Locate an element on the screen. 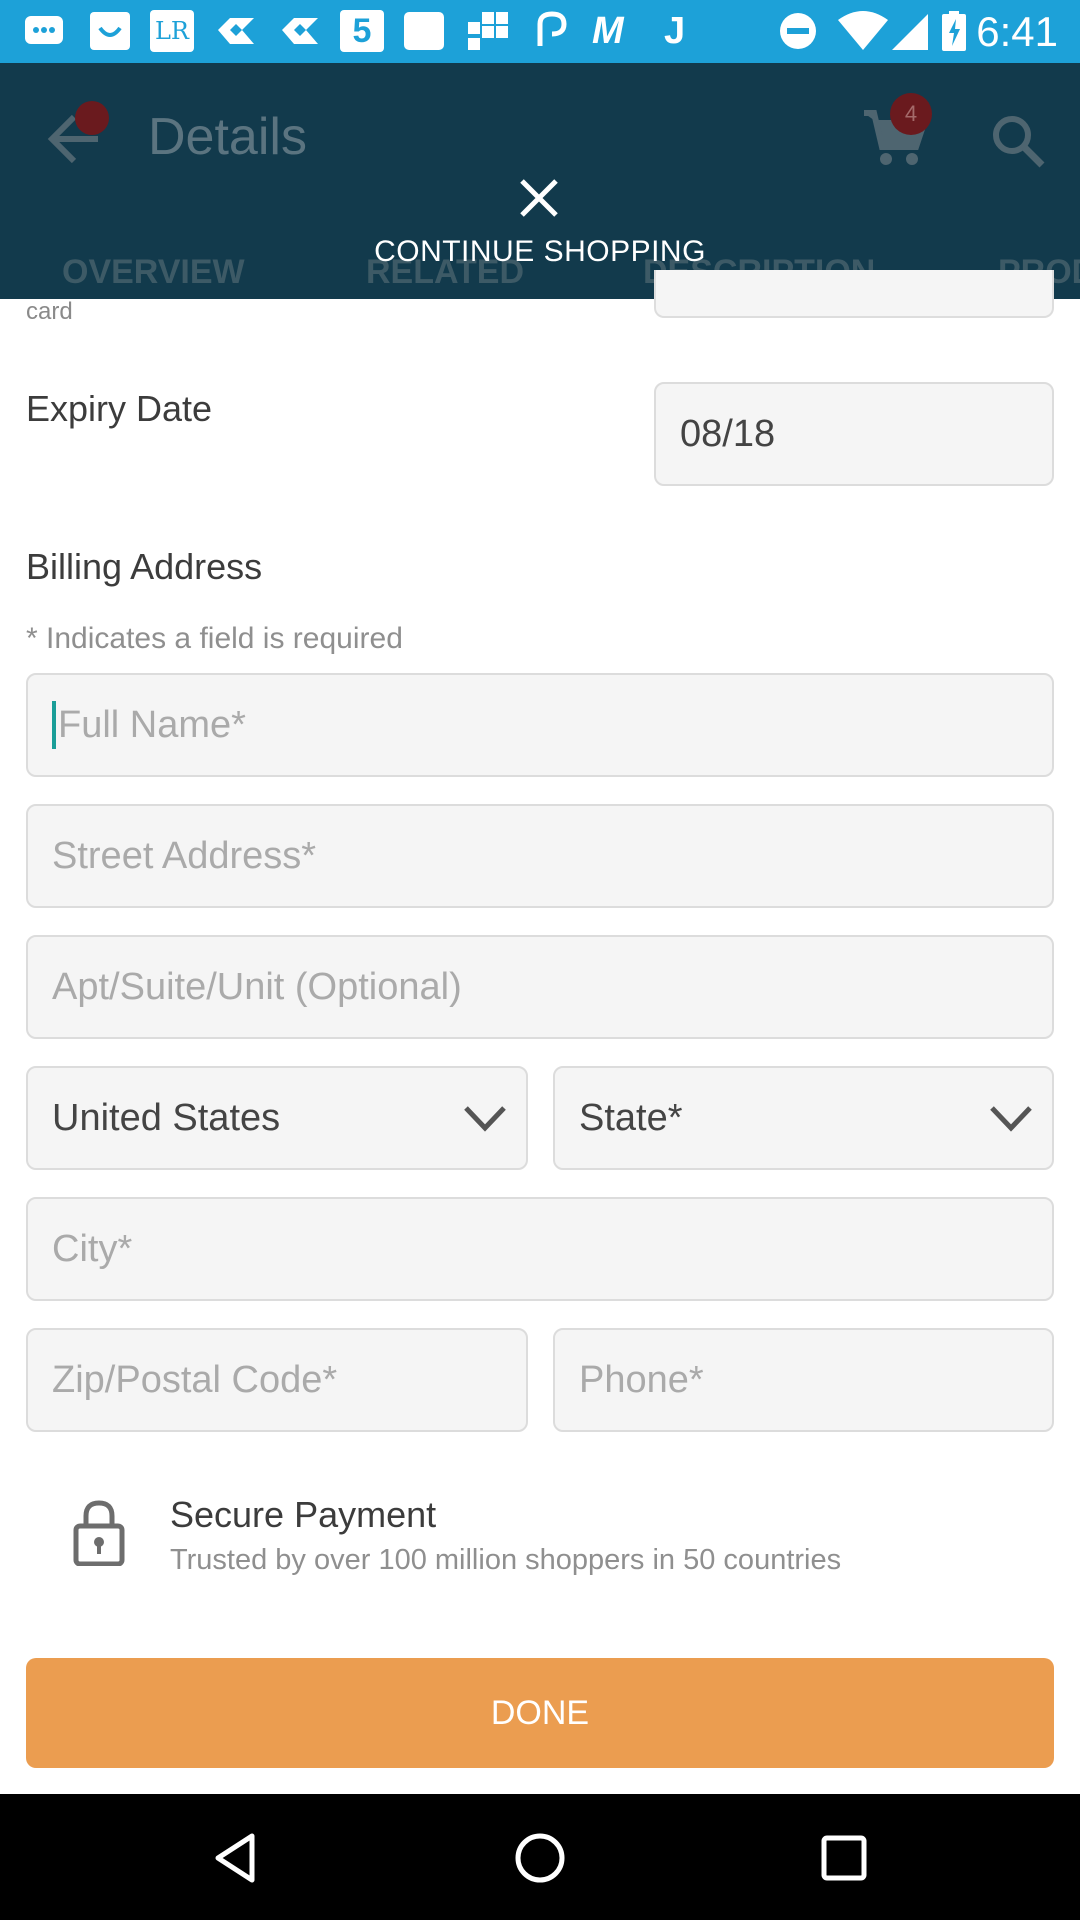  full-name-field: Full Name* is located at coordinates (540, 725).